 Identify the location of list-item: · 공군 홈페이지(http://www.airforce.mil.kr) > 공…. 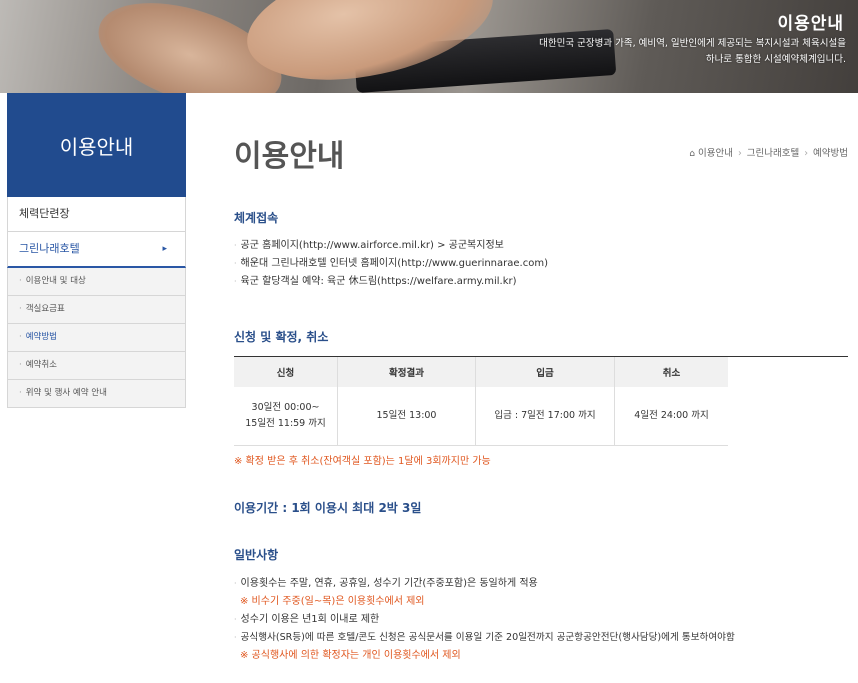
(369, 245).